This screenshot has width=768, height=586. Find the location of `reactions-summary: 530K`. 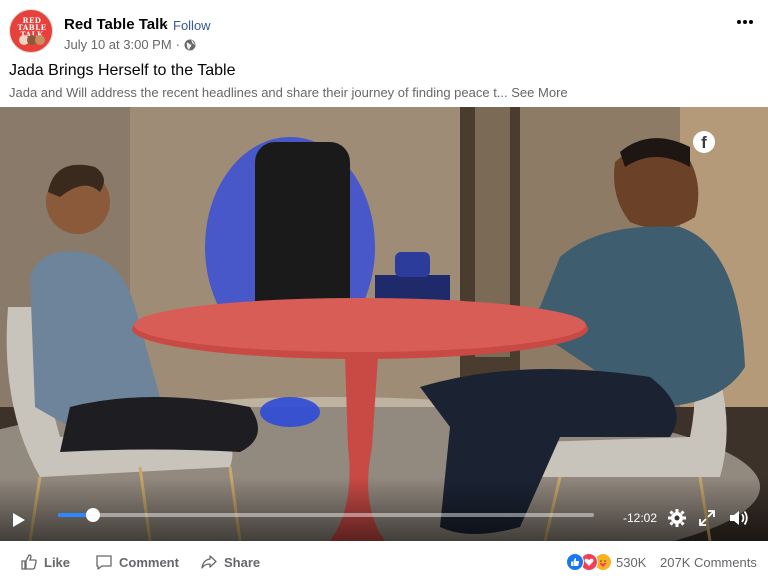

reactions-summary: 530K is located at coordinates (606, 562).